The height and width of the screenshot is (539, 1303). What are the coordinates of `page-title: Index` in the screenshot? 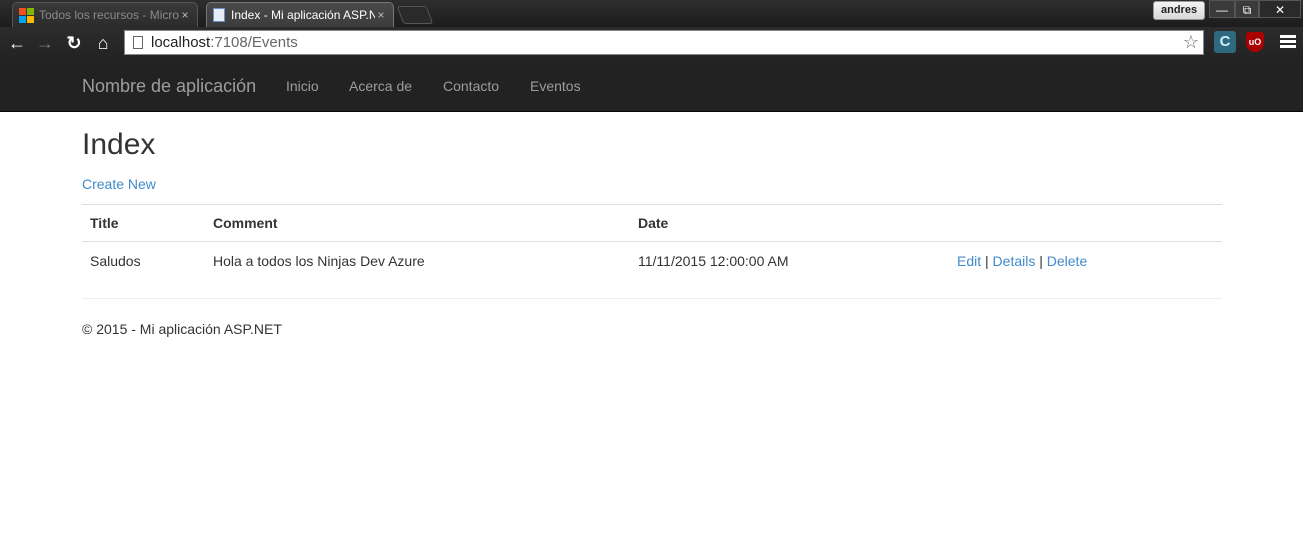 It's located at (119, 144).